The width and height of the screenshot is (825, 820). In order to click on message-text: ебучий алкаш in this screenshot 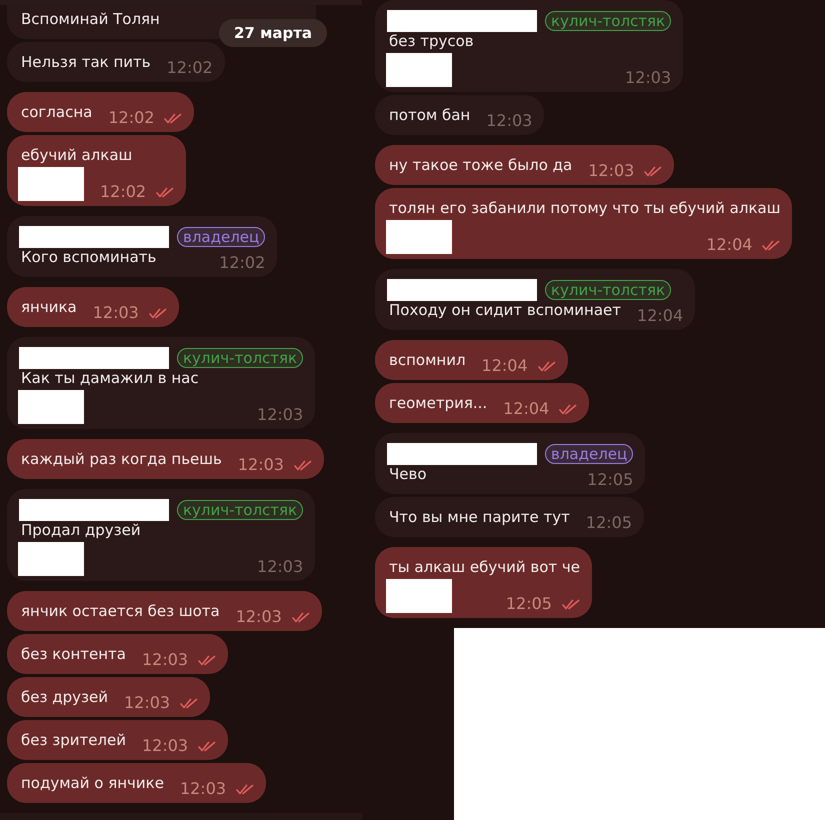, I will do `click(77, 155)`.